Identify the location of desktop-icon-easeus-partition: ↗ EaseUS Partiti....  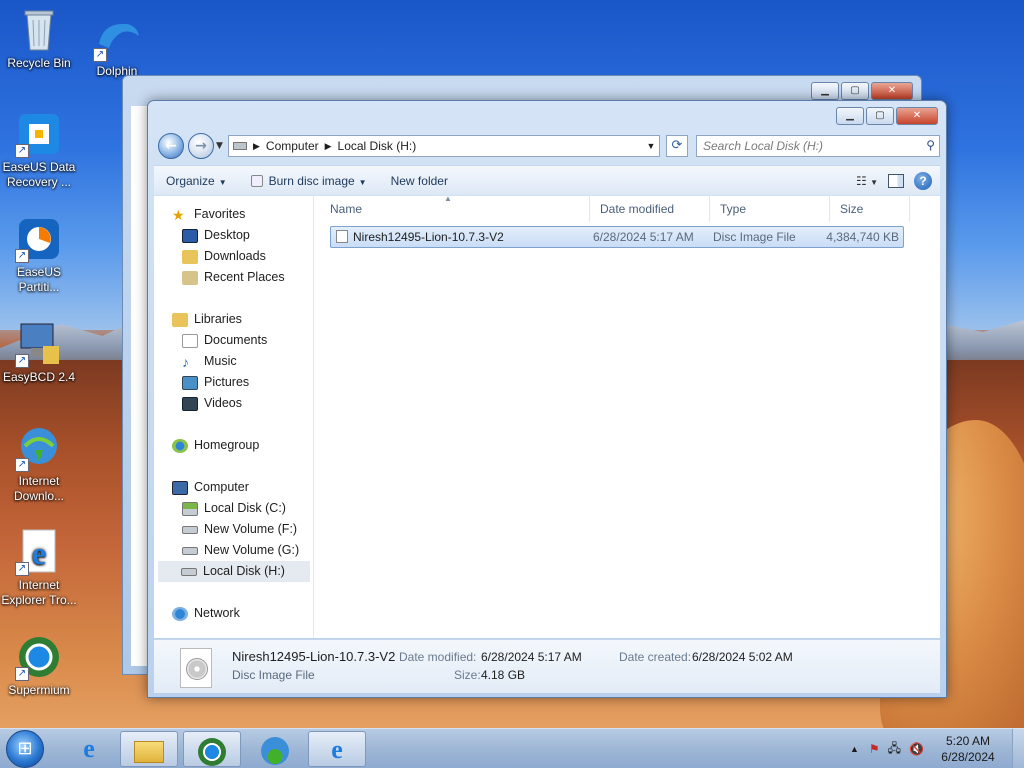
(39, 255).